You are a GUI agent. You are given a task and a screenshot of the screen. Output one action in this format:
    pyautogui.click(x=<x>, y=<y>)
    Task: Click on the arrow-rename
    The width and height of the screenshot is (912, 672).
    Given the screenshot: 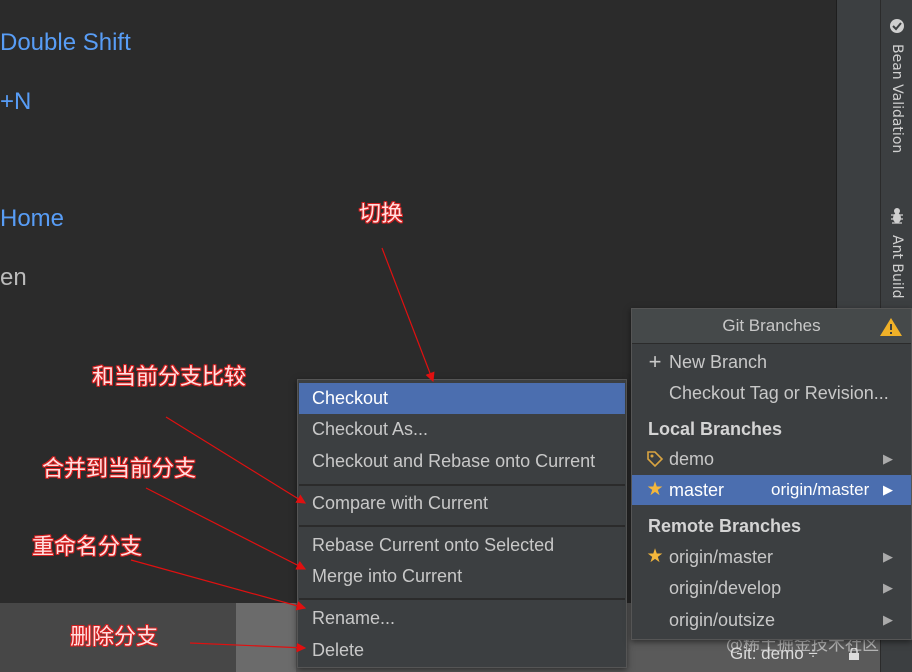 What is the action you would take?
    pyautogui.click(x=218, y=585)
    